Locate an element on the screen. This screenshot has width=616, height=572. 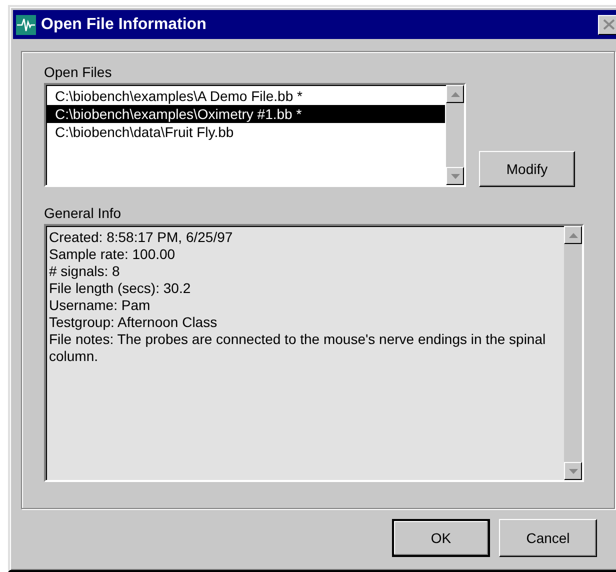
info-line: Created: 8:58:17 PM, 6/25/97 is located at coordinates (141, 237).